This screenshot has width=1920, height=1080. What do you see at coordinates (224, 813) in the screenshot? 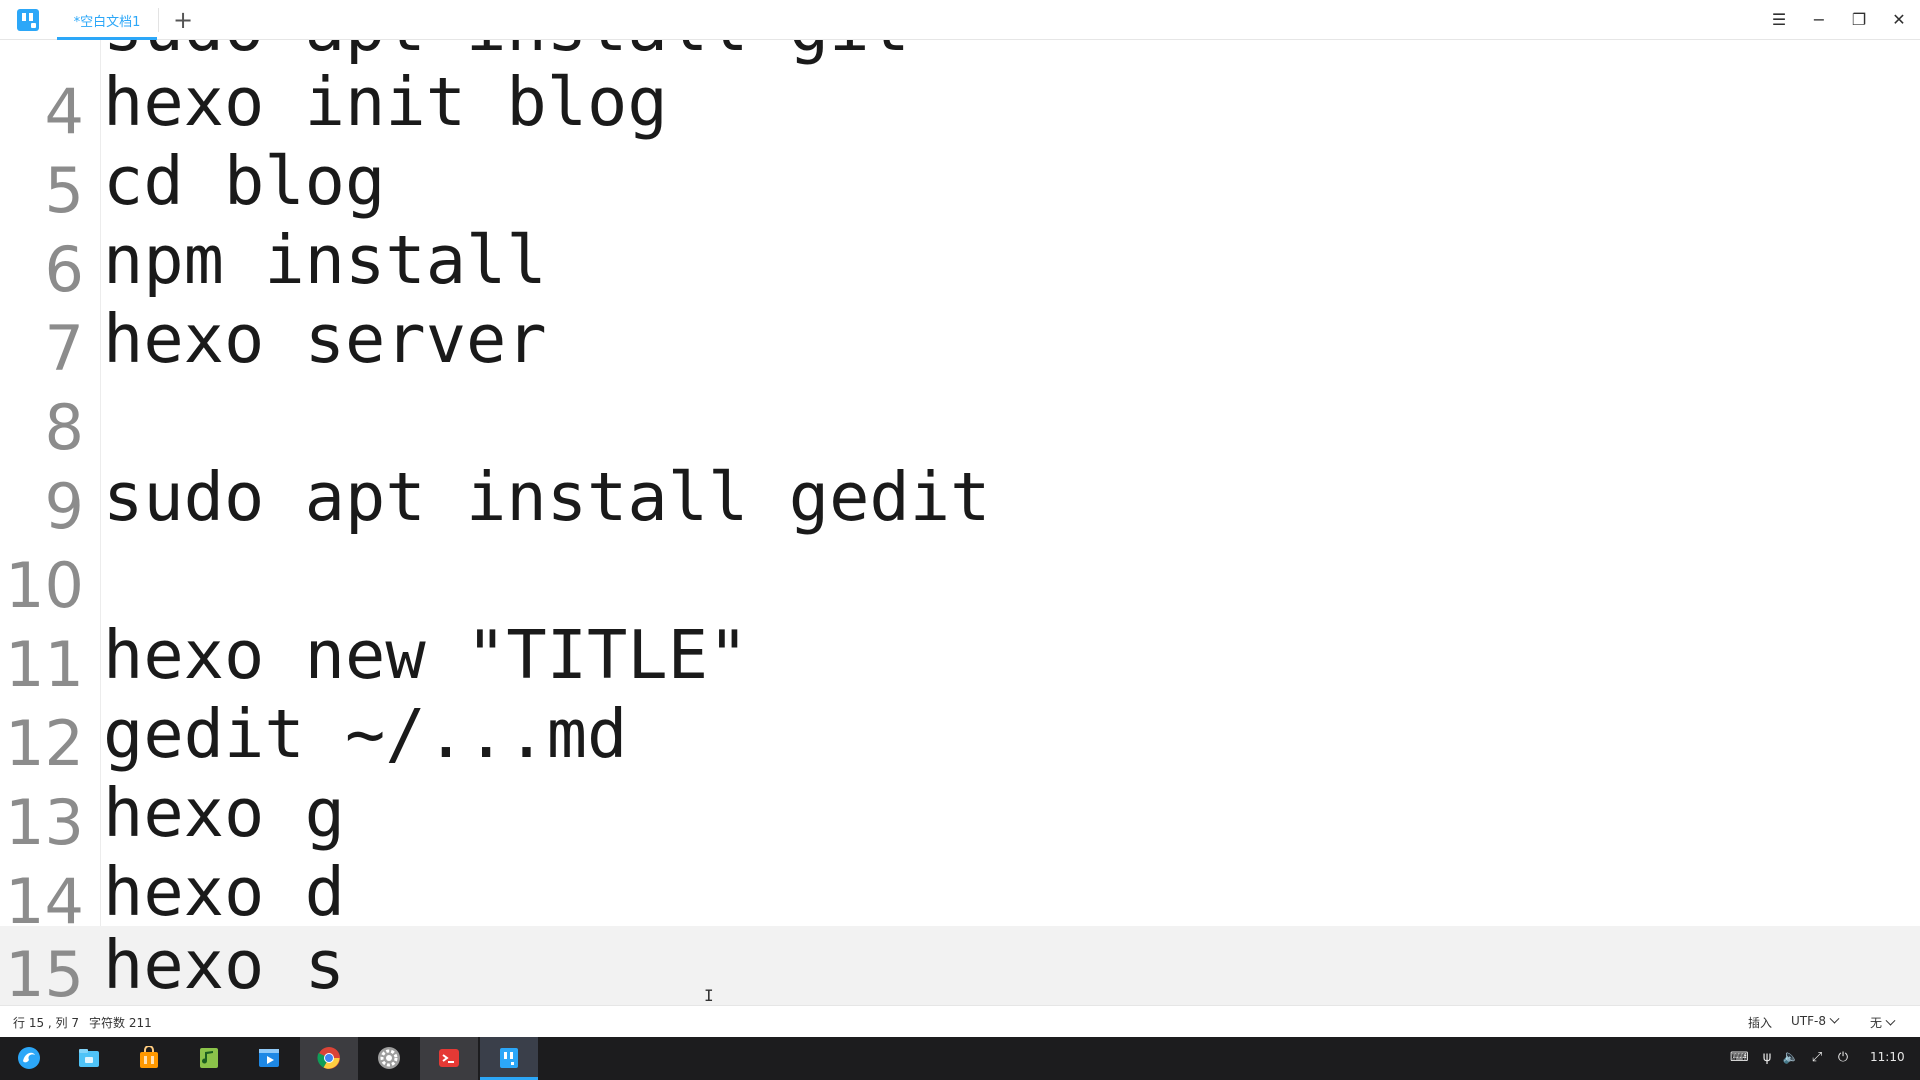
I see `line-code: hexo g` at bounding box center [224, 813].